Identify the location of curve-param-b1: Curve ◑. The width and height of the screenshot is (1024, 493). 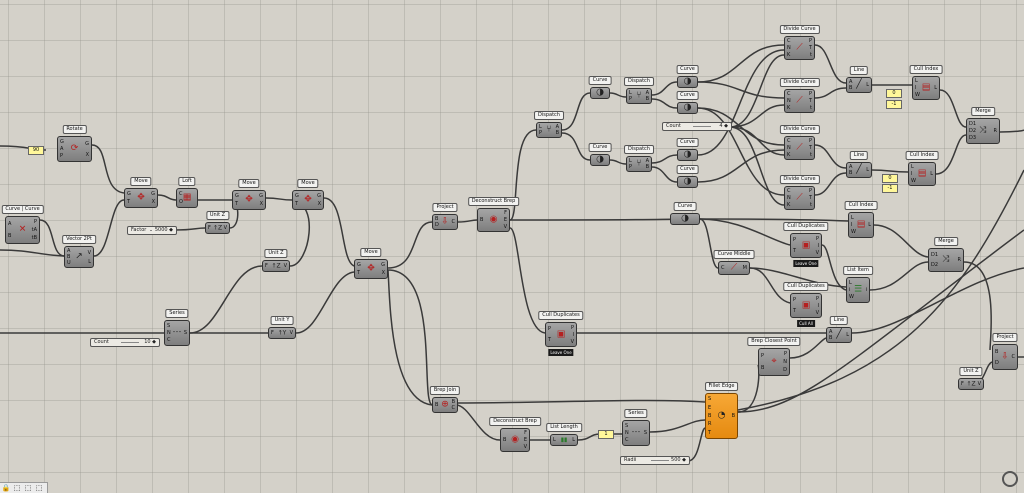
(687, 76).